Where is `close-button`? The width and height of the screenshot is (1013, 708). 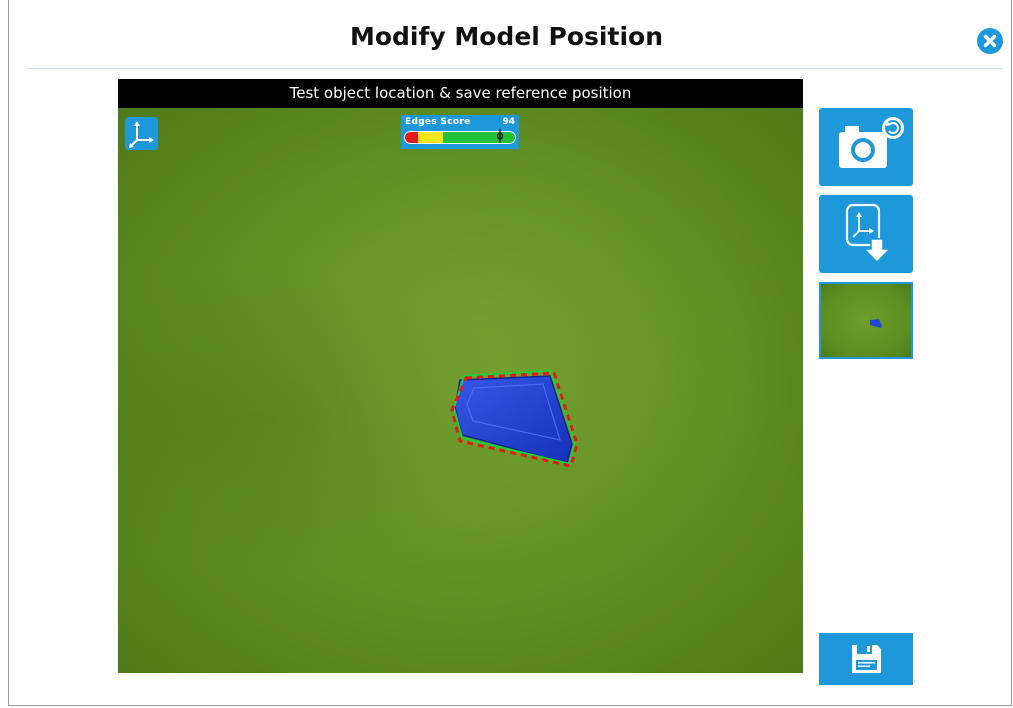
close-button is located at coordinates (990, 41).